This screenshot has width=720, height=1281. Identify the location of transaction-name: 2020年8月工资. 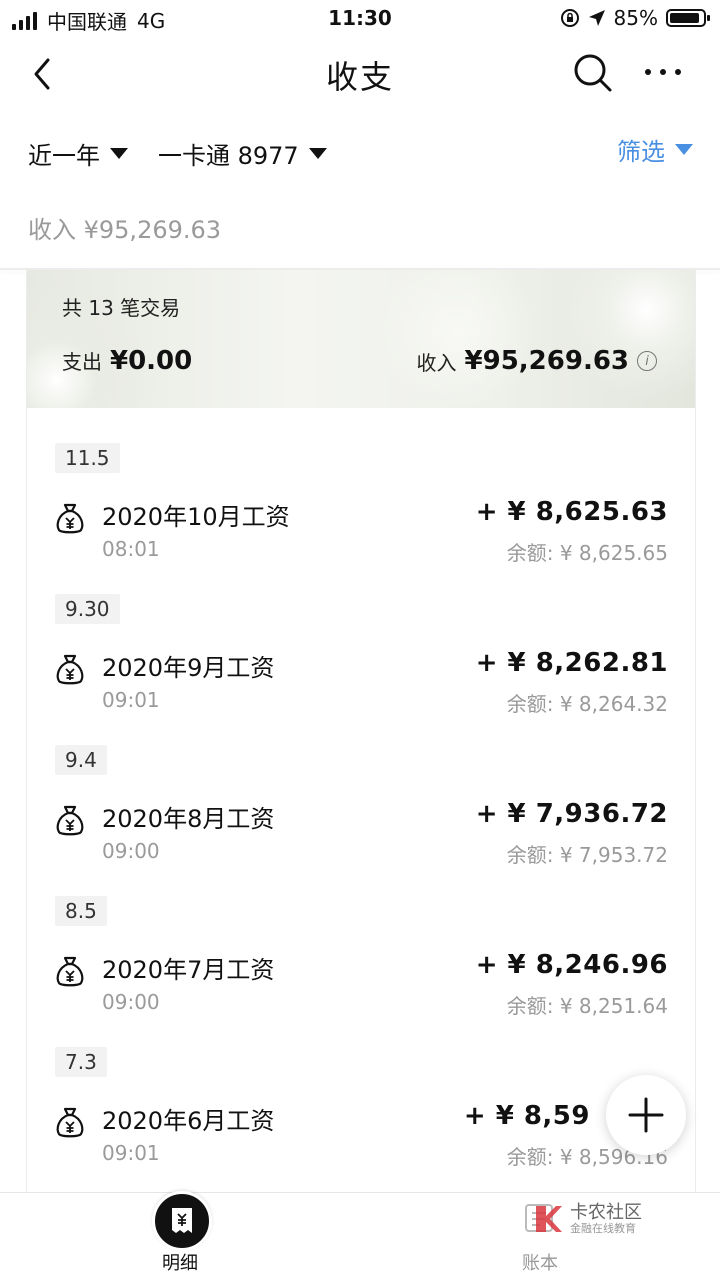
(188, 819).